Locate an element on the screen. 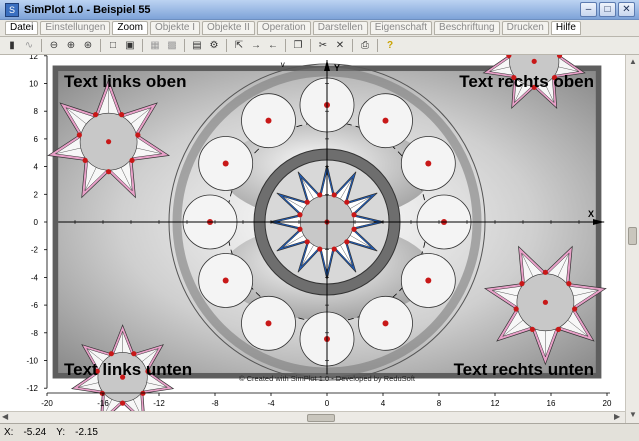  x-tick-label: -20 is located at coordinates (47, 403).